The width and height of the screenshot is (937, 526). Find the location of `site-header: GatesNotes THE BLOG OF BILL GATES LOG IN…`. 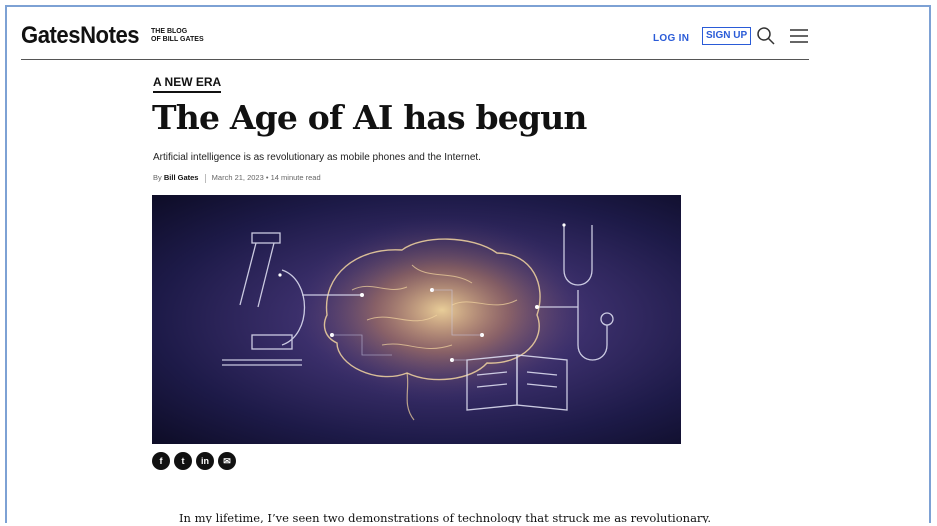

site-header: GatesNotes THE BLOG OF BILL GATES LOG IN… is located at coordinates (415, 39).